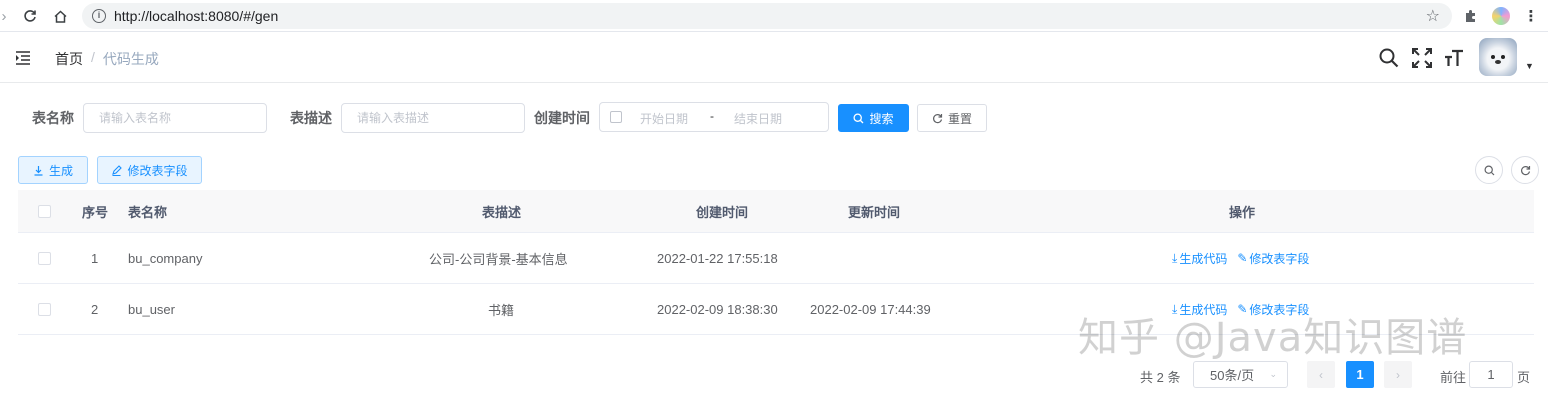 The width and height of the screenshot is (1548, 396). What do you see at coordinates (95, 309) in the screenshot?
I see `row-index: 2` at bounding box center [95, 309].